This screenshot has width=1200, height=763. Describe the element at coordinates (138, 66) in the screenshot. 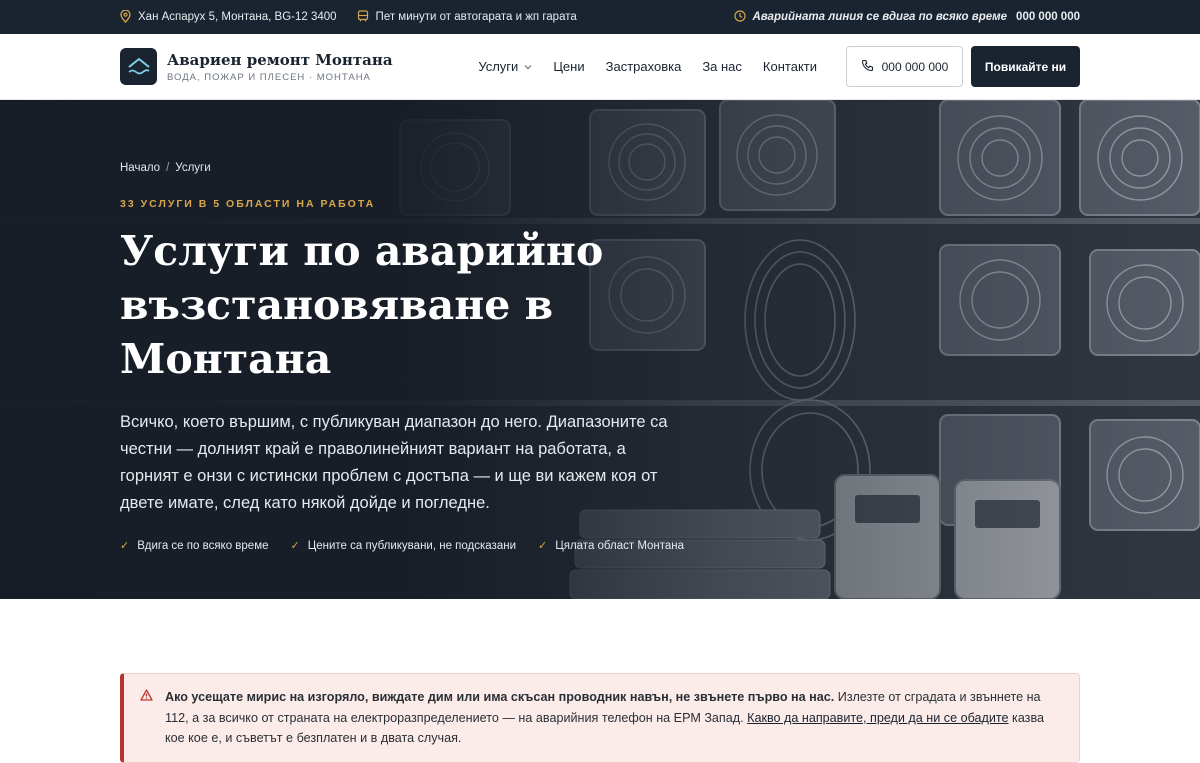

I see `logo-icon` at that location.